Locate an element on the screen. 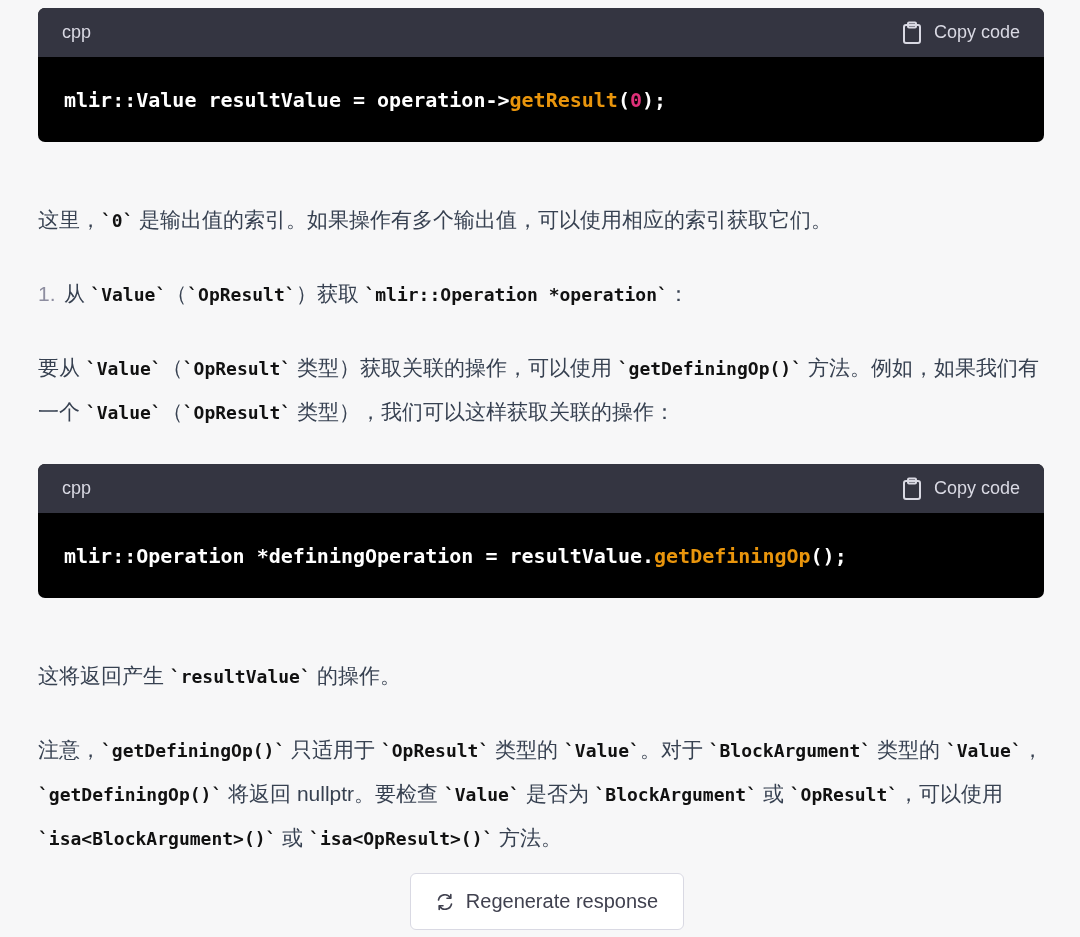  code-line: mlir::Operation *definingOperation = resultValue.getDefiningOp(); is located at coordinates (456, 556).